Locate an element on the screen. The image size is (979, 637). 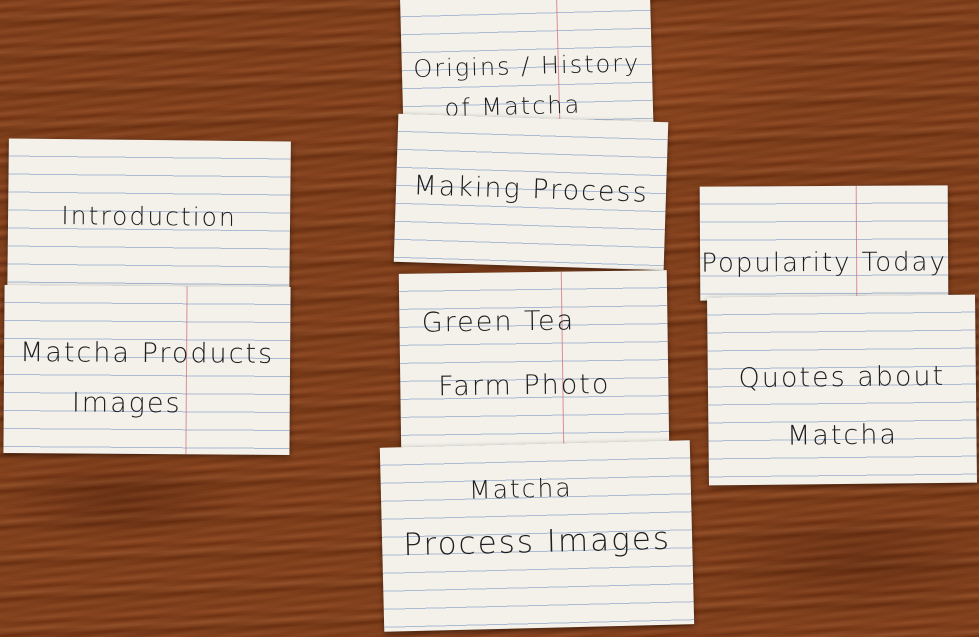
card-farm-line1: Green Tea is located at coordinates (498, 322).